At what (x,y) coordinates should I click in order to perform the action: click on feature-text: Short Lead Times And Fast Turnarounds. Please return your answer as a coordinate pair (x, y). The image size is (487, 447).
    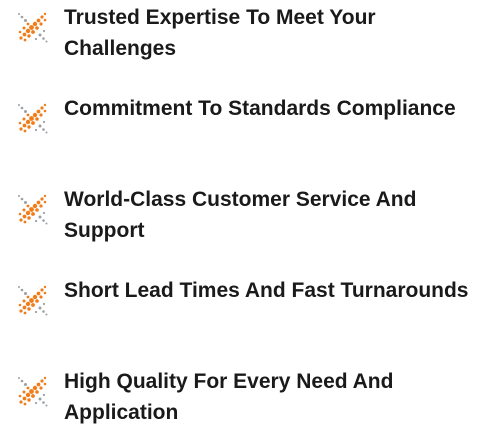
    Looking at the image, I should click on (266, 290).